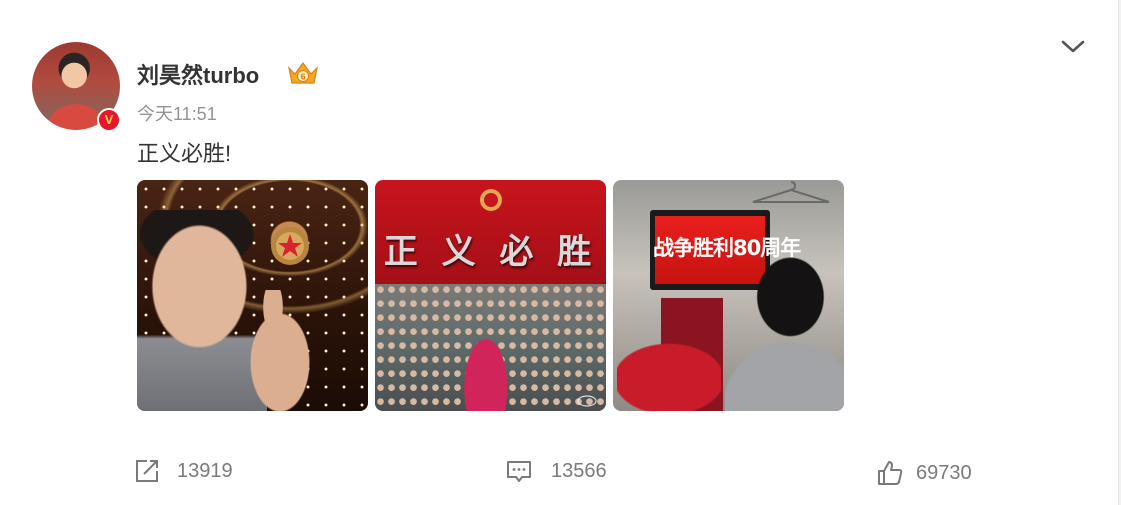  Describe the element at coordinates (491, 200) in the screenshot. I see `anniversary-logo-icon` at that location.